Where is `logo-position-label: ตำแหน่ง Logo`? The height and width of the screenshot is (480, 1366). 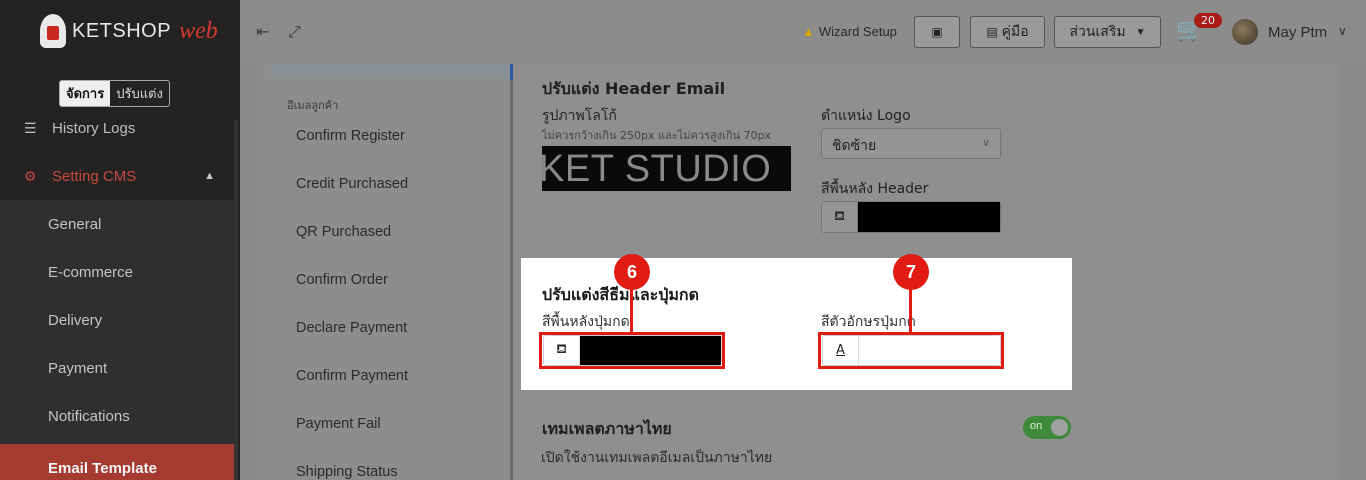
logo-position-label: ตำแหน่ง Logo is located at coordinates (866, 116).